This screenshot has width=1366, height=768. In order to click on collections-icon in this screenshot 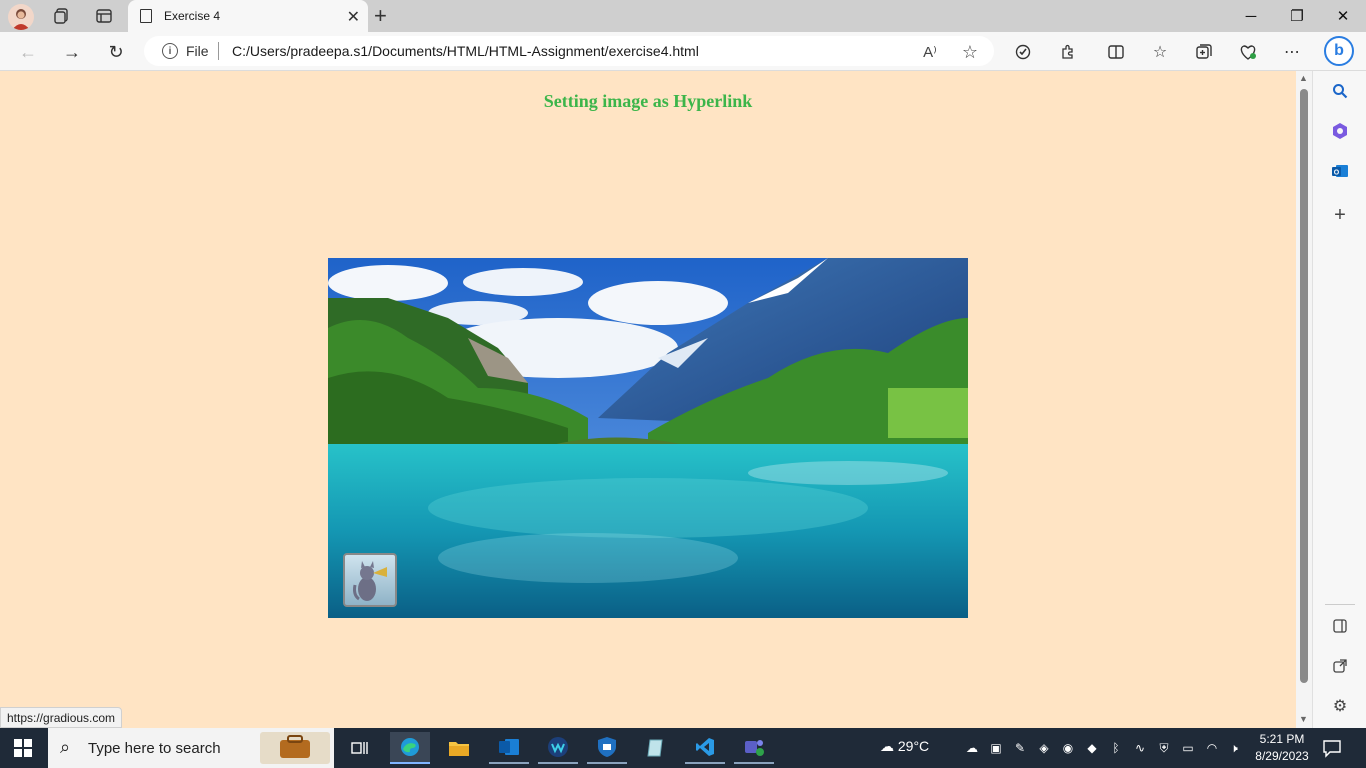, I will do `click(1204, 52)`.